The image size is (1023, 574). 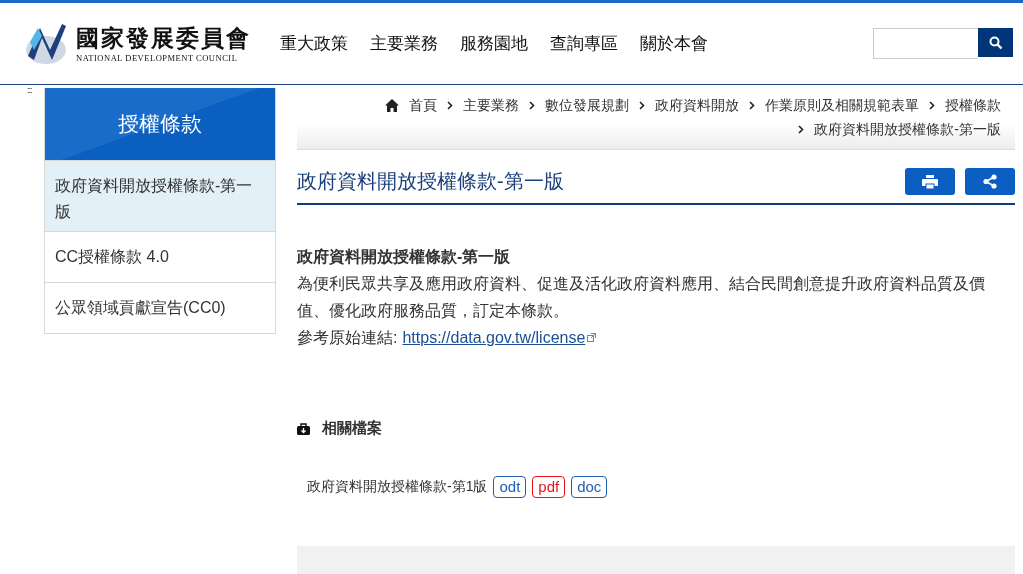 I want to click on content-heading: 政府資料開放授權條款-第一版, so click(x=404, y=257).